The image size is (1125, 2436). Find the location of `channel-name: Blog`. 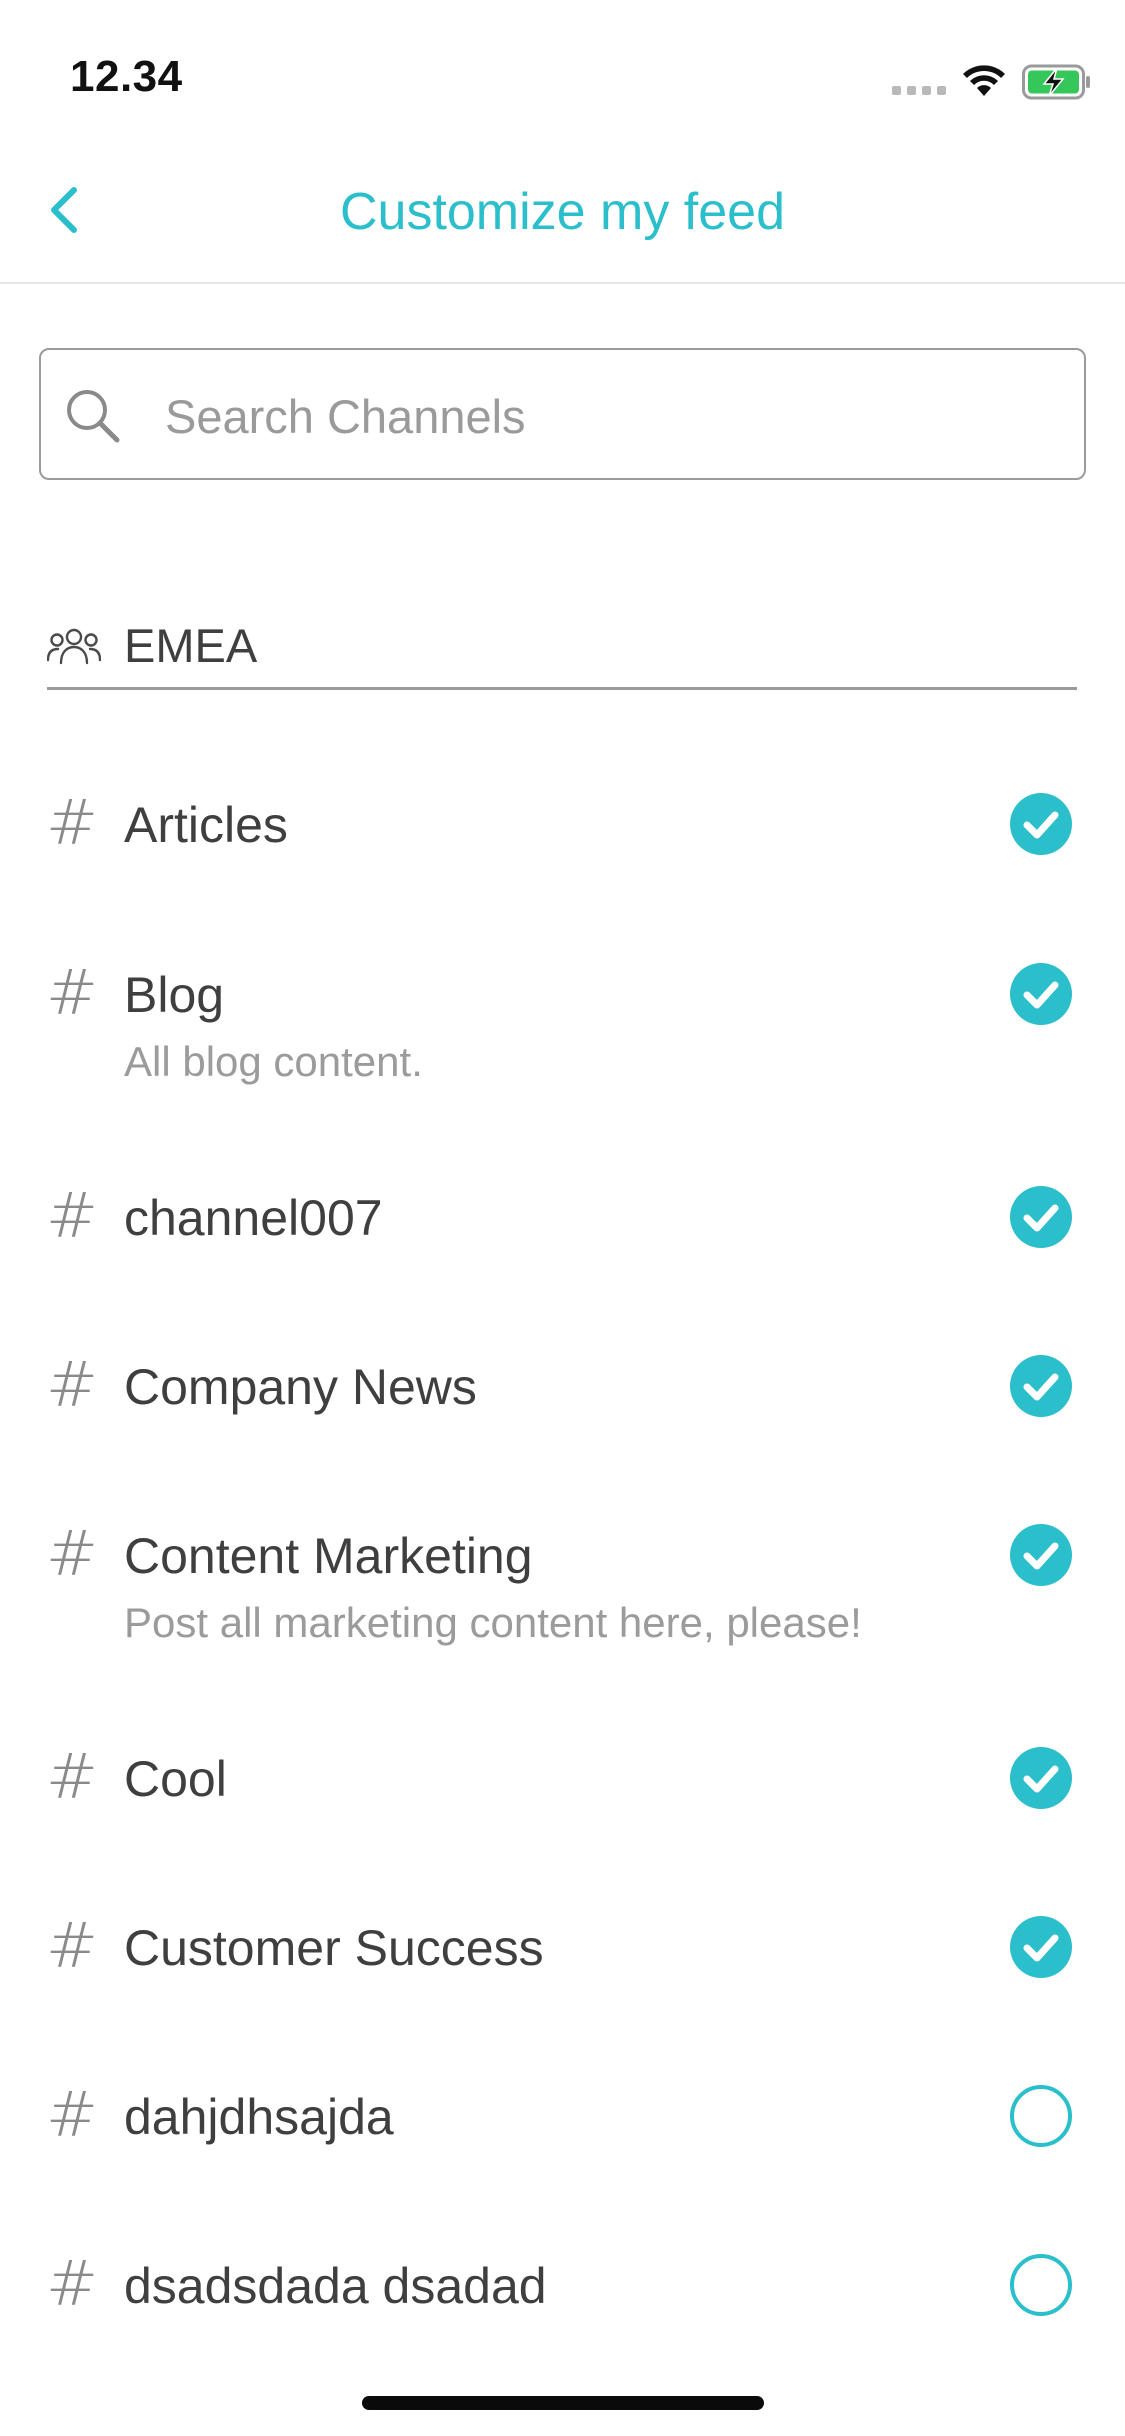

channel-name: Blog is located at coordinates (174, 995).